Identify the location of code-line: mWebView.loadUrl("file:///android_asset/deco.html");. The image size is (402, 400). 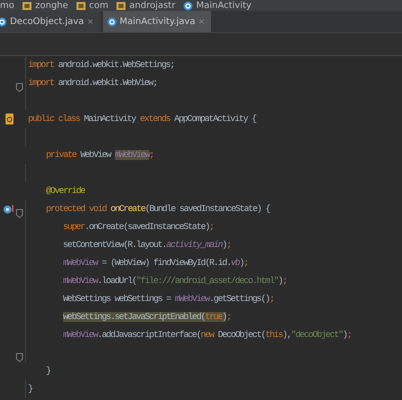
(175, 281).